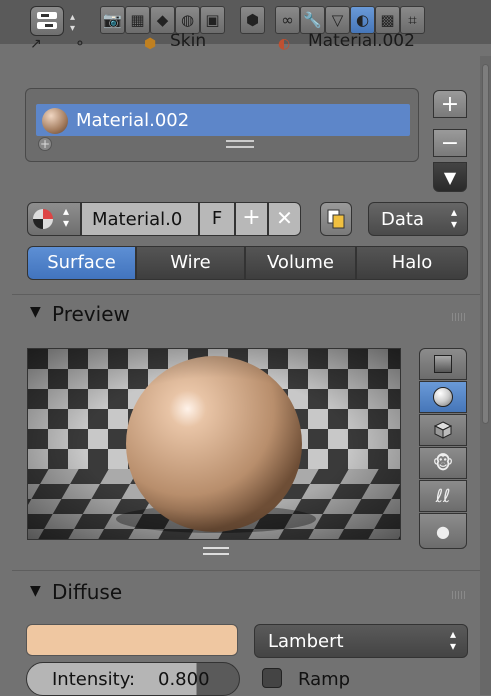  I want to click on properties-editor-icon, so click(47, 20).